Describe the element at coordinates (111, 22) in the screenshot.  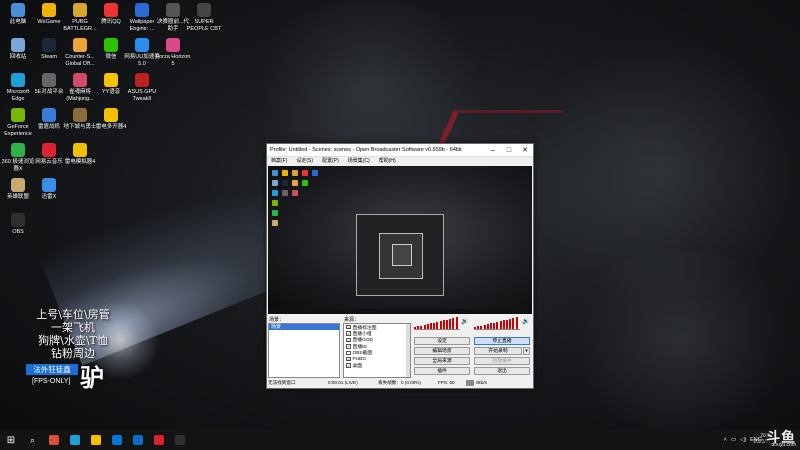
I see `desktop-shortcut-label: 腾讯QQ` at that location.